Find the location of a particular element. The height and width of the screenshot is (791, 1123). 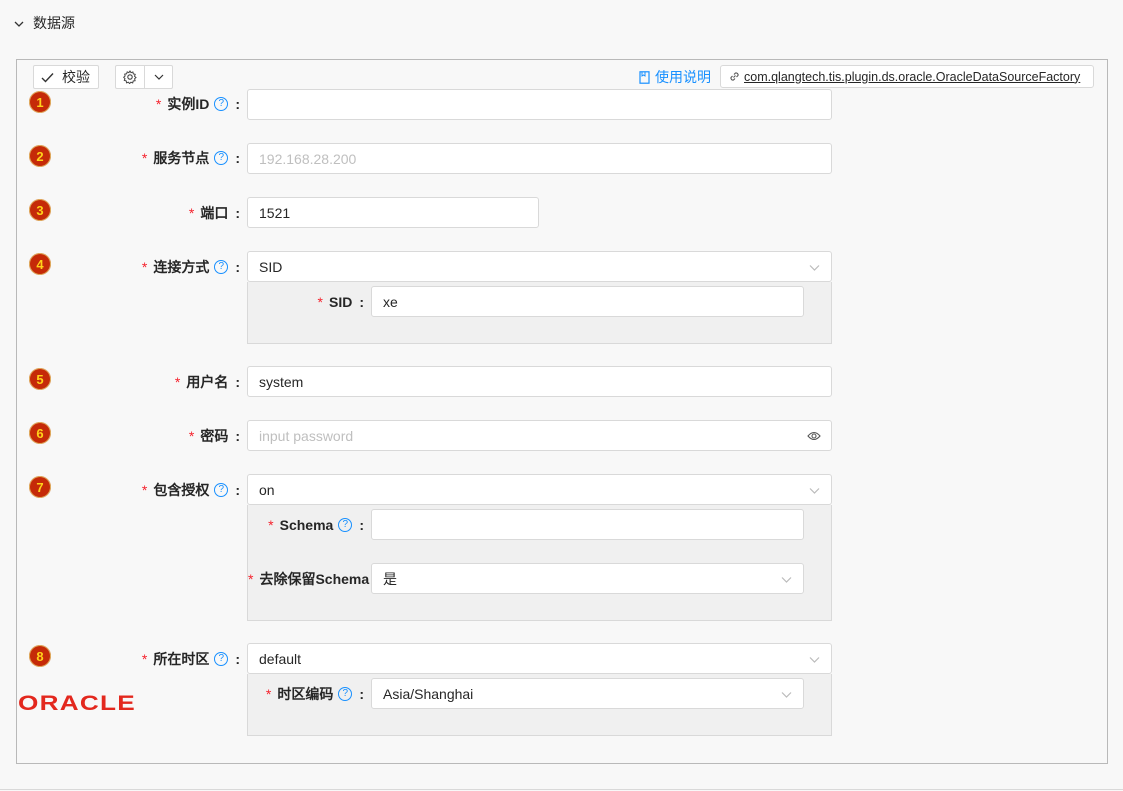

strip-schema-select: 是 is located at coordinates (587, 578).